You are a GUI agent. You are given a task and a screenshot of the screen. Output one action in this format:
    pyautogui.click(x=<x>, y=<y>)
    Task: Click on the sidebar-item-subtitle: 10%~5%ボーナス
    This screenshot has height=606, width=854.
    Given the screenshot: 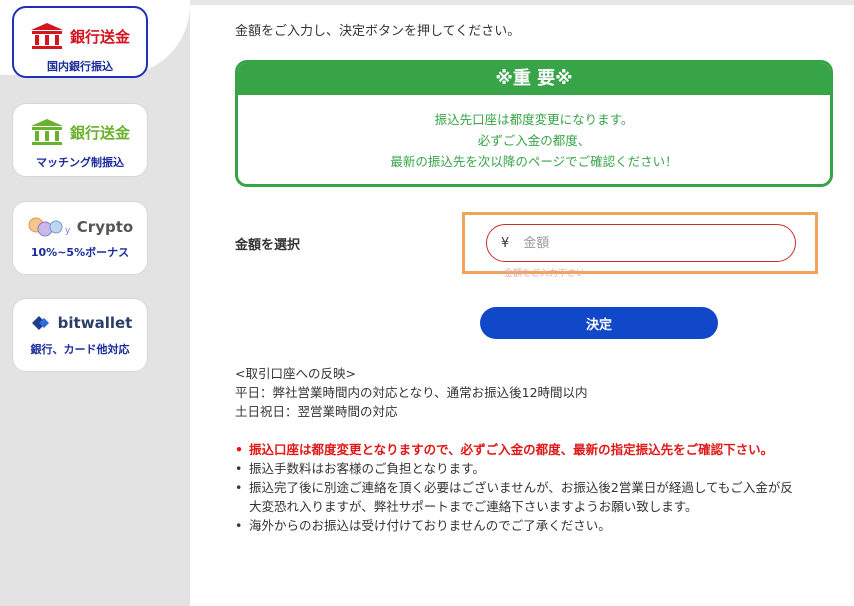 What is the action you would take?
    pyautogui.click(x=80, y=252)
    